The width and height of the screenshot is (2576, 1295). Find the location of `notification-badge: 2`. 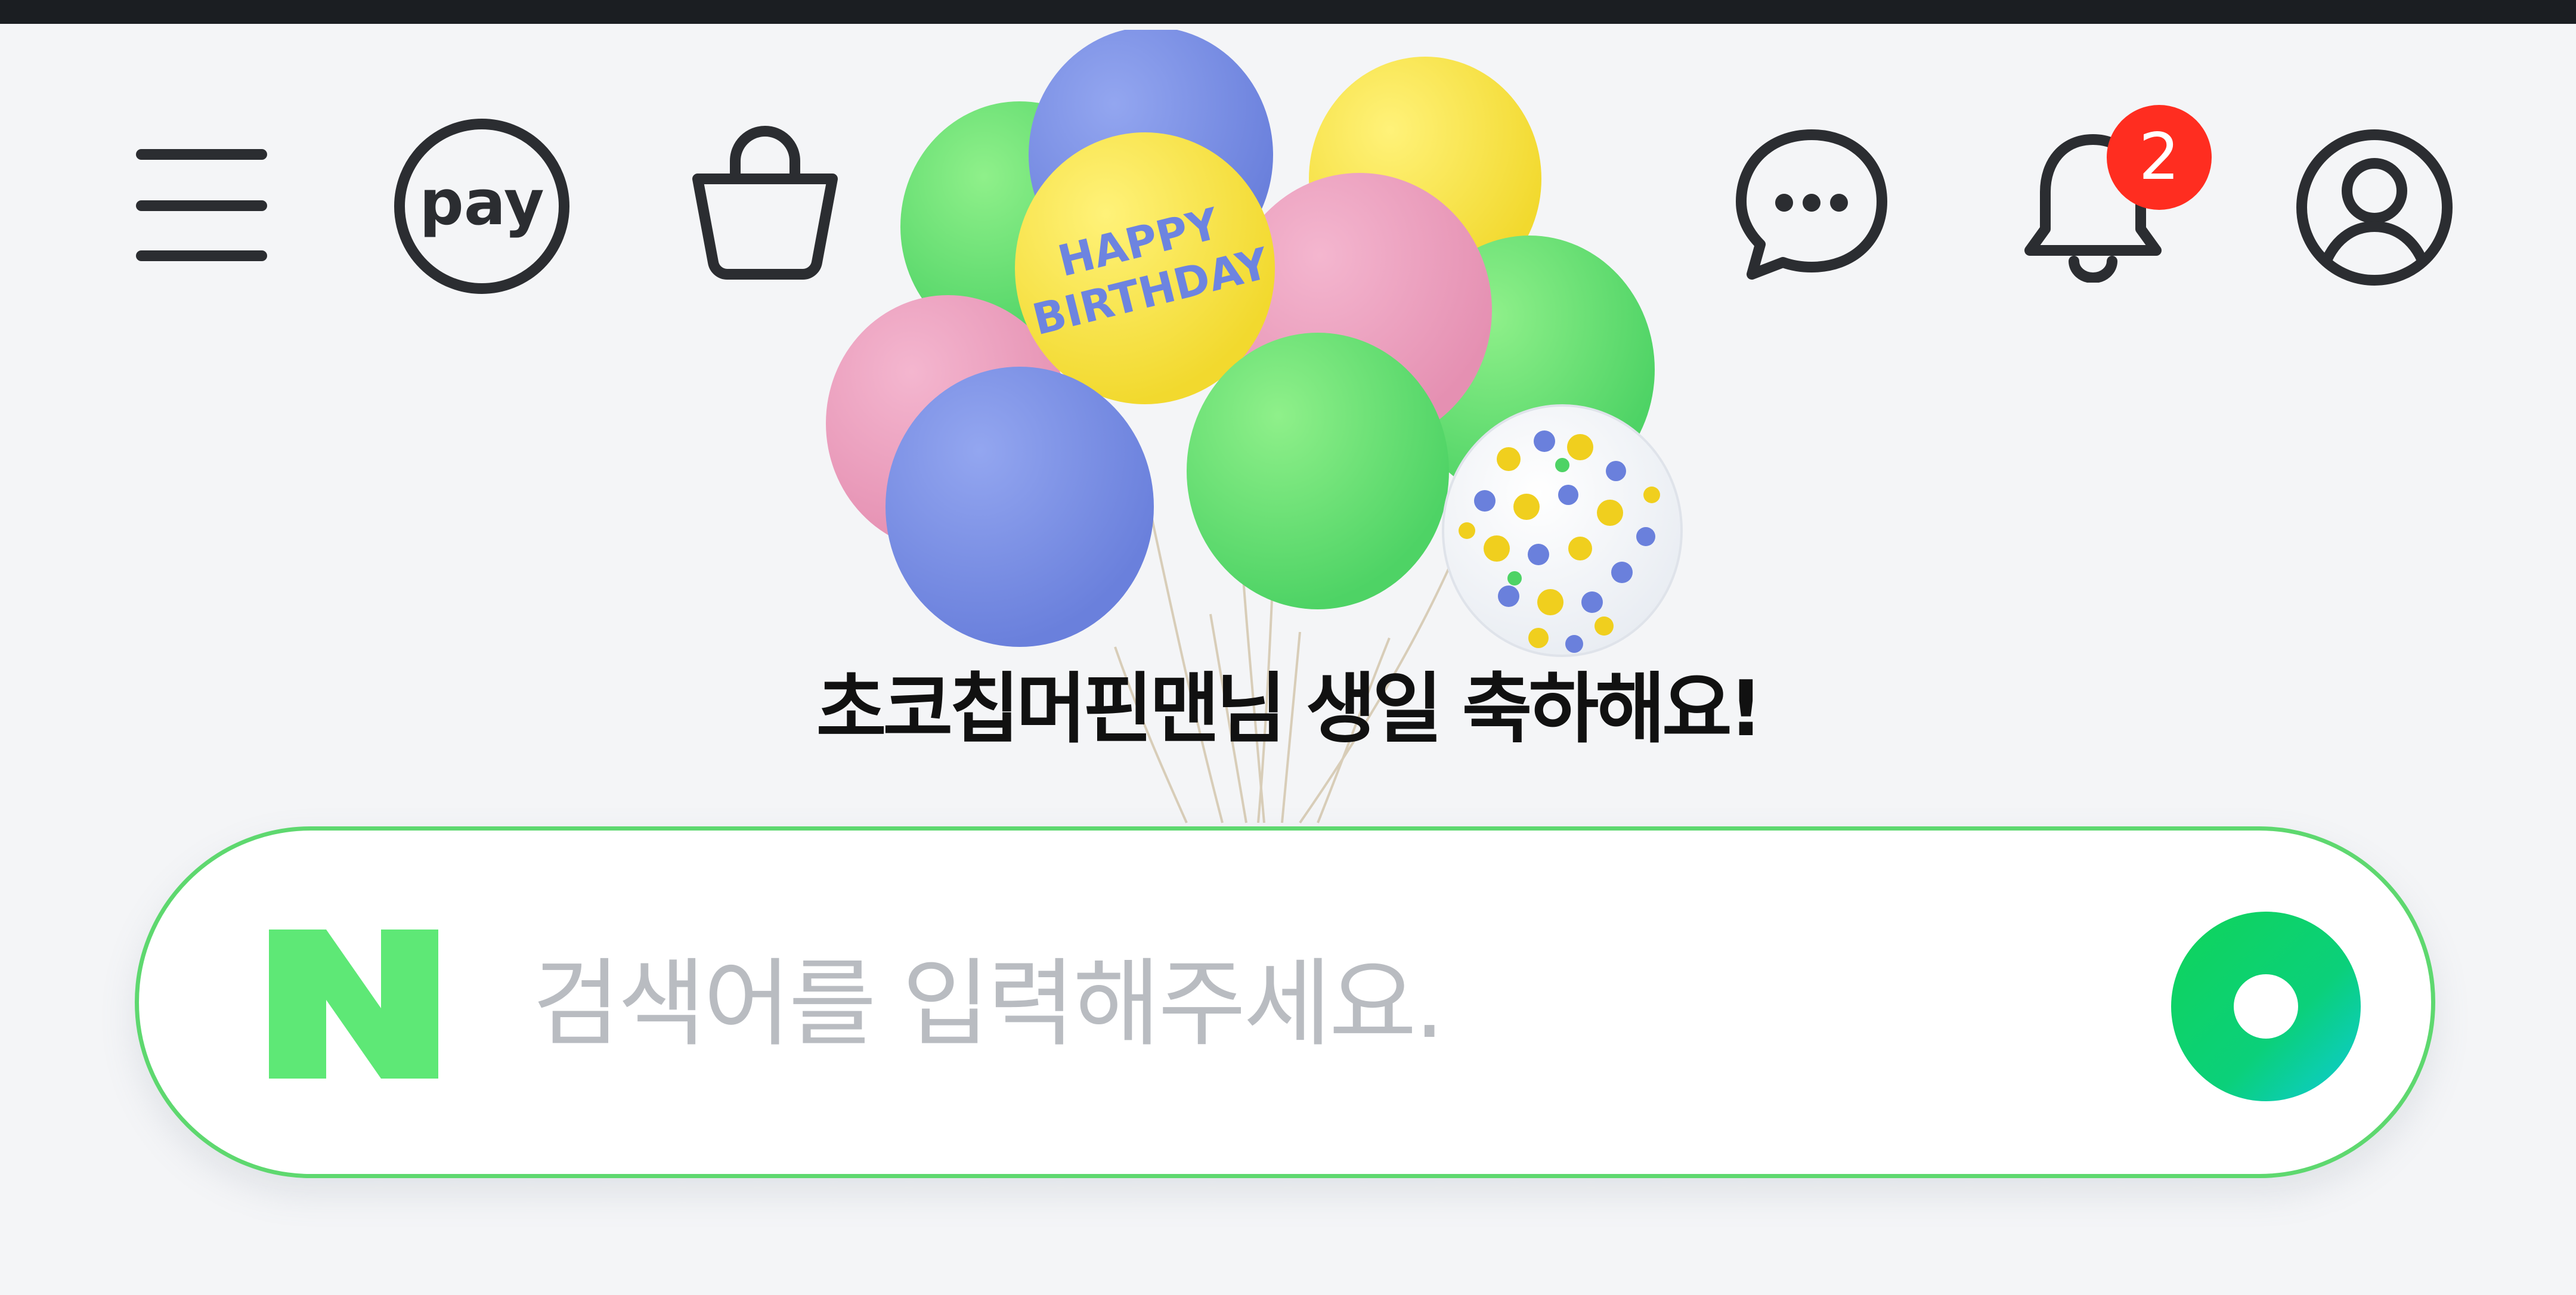

notification-badge: 2 is located at coordinates (2159, 157).